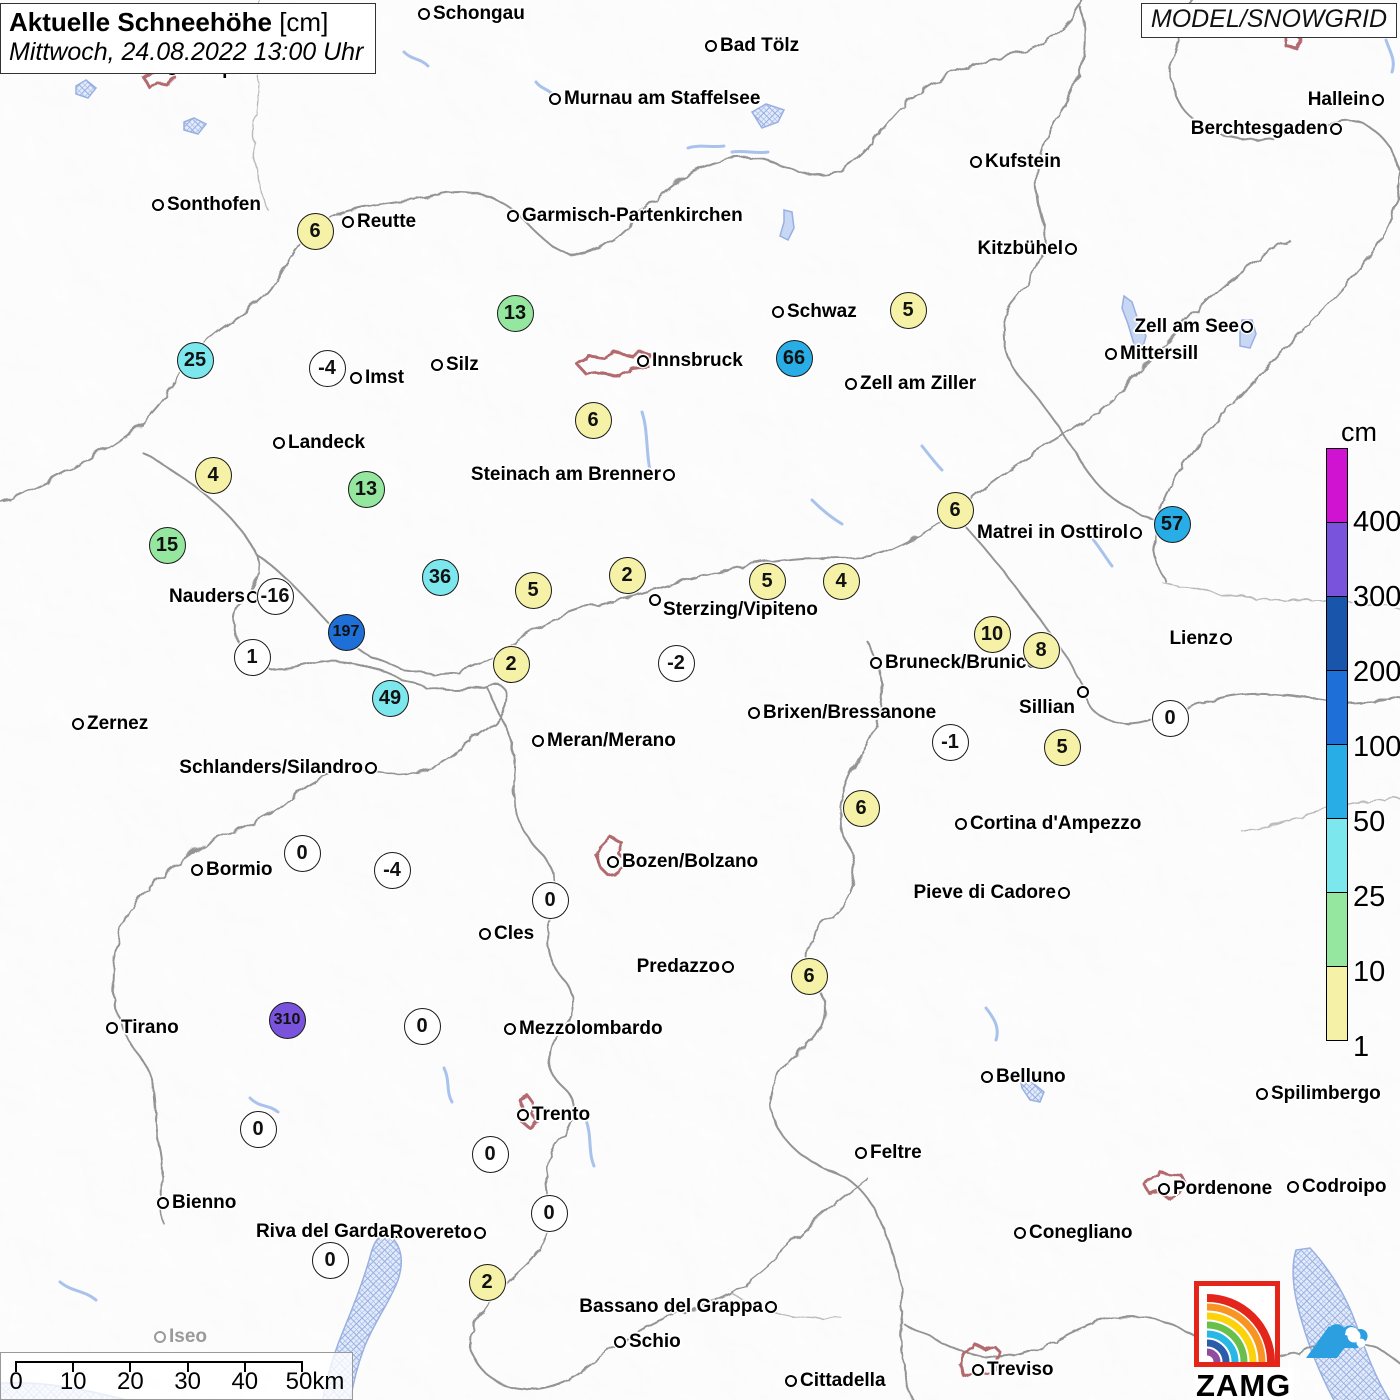 The width and height of the screenshot is (1400, 1400). Describe the element at coordinates (1023, 161) in the screenshot. I see `city-label: Kufstein` at that location.